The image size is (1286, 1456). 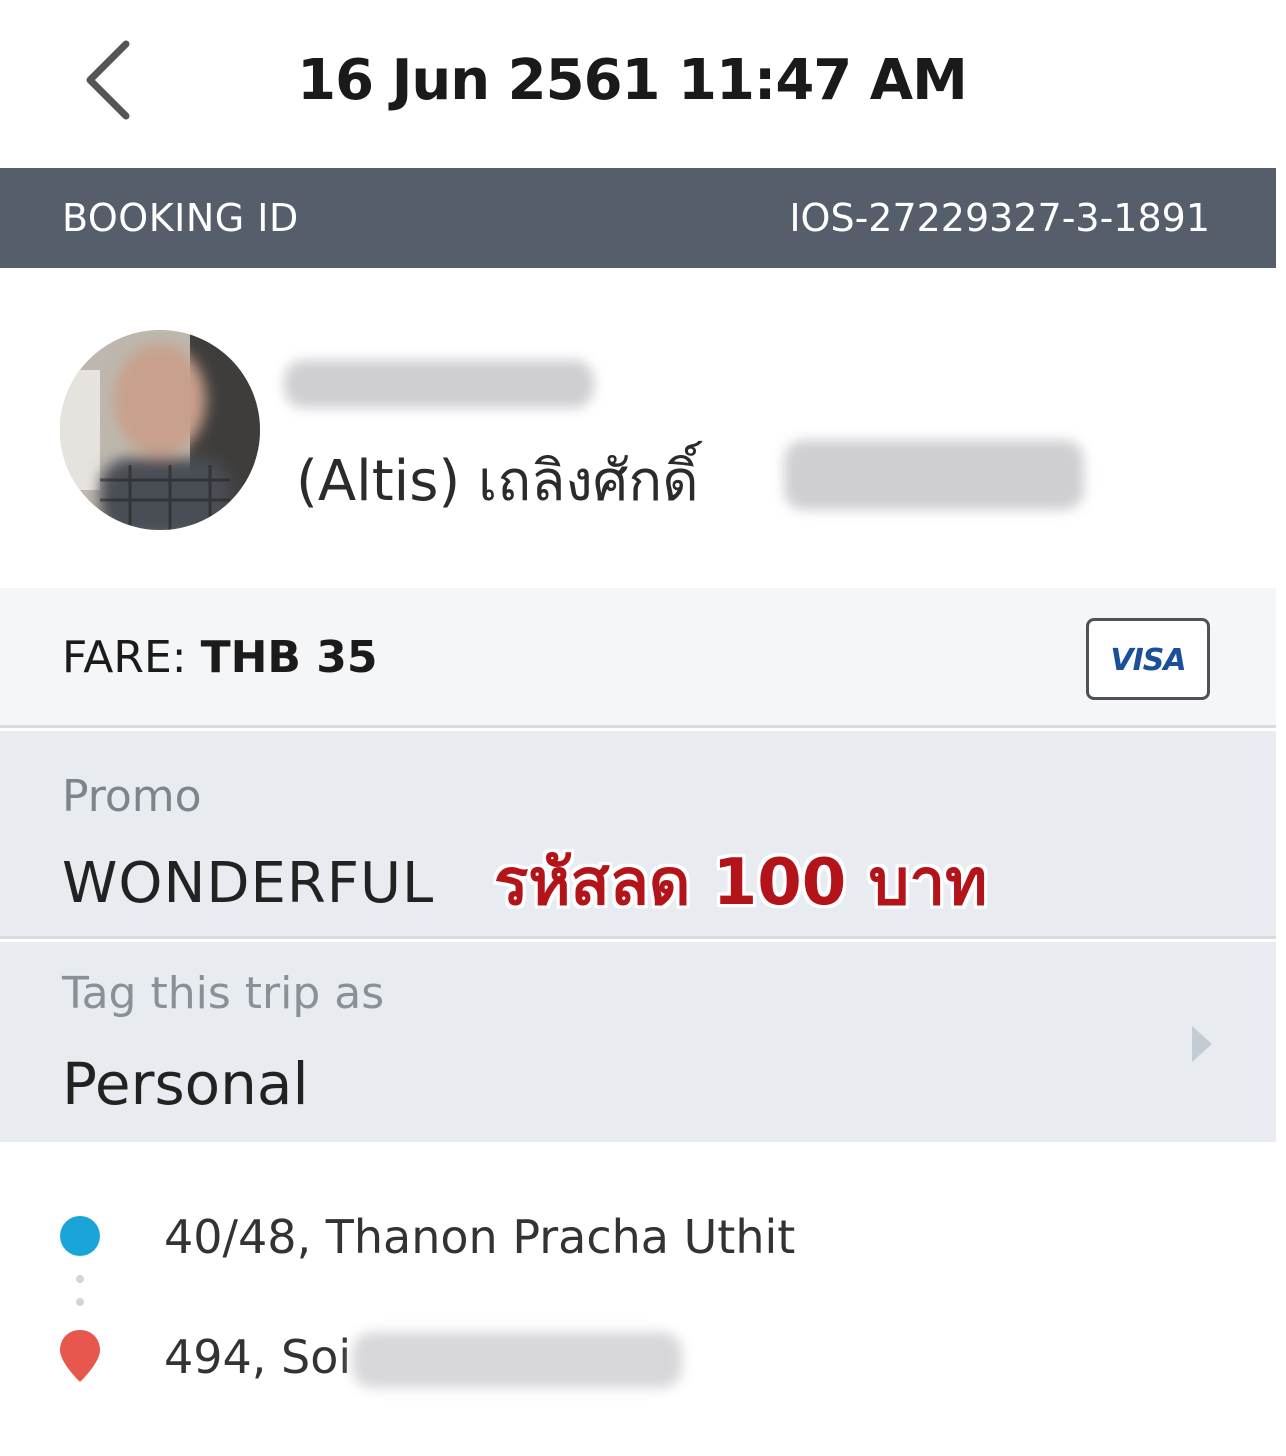 I want to click on fare-label: FARE:, so click(x=124, y=657).